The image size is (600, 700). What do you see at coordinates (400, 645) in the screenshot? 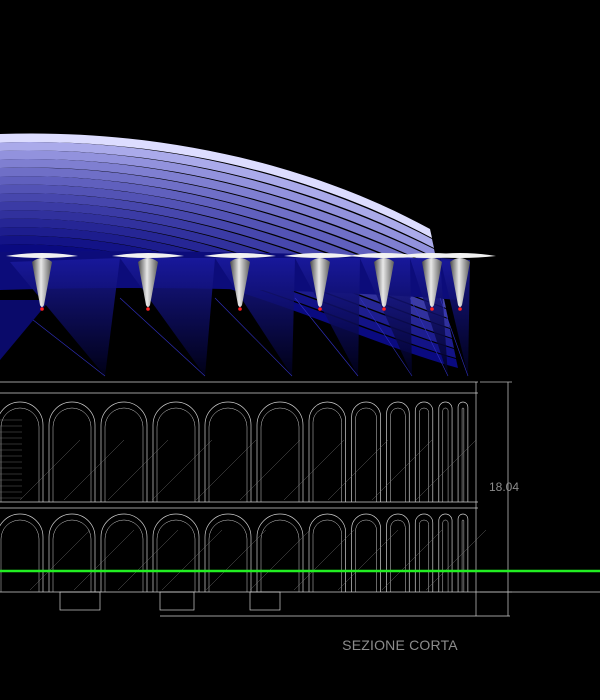
I see `drawing-caption: SEZIONE CORTA` at bounding box center [400, 645].